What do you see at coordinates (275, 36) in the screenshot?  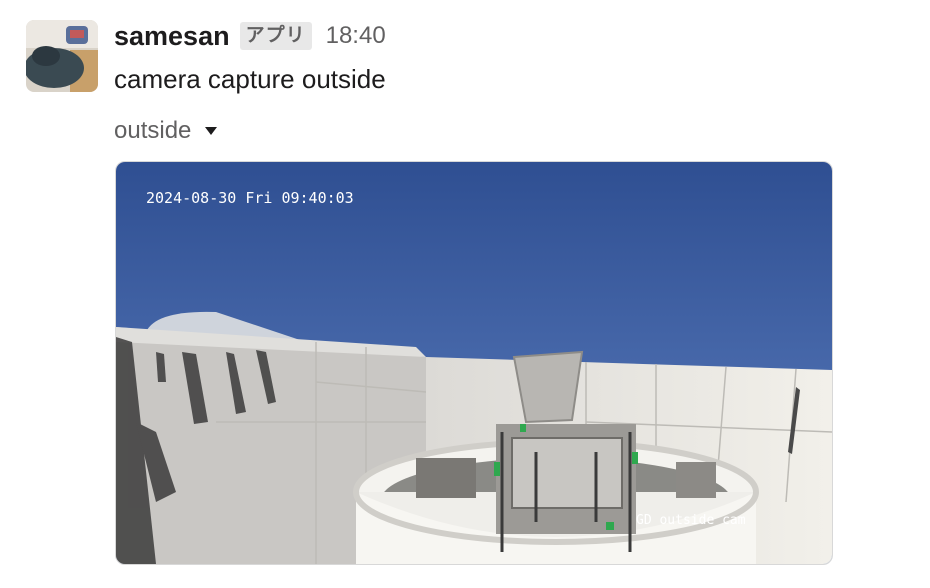 I see `app-badge: アプリ` at bounding box center [275, 36].